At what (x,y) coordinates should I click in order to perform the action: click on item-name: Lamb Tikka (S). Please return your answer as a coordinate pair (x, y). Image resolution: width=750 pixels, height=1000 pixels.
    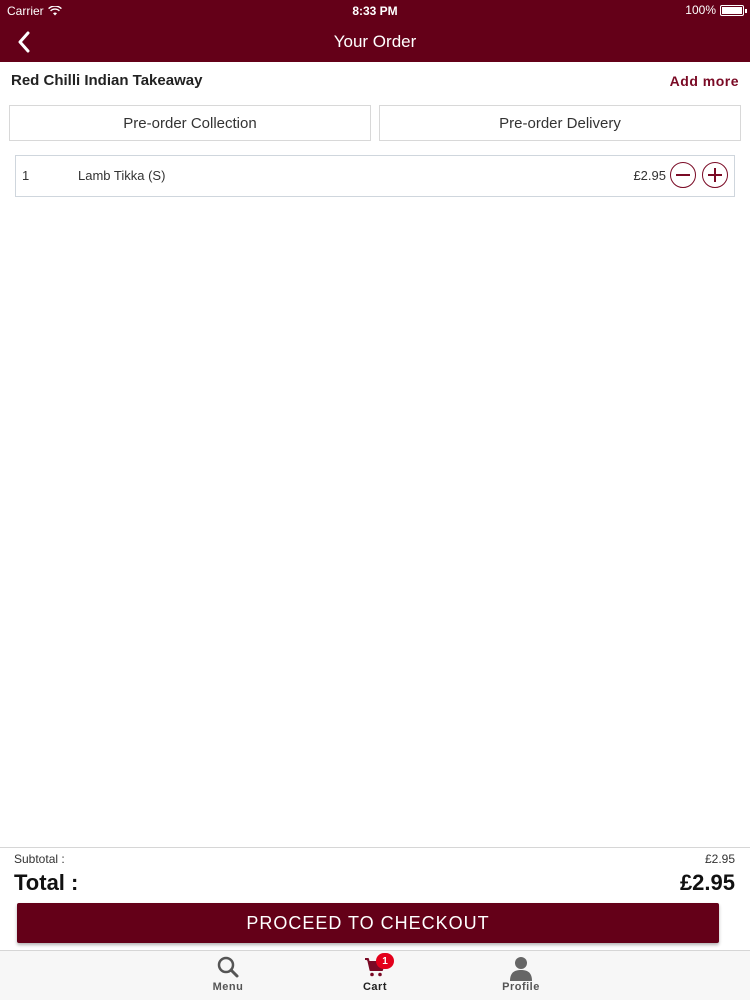
    Looking at the image, I should click on (122, 175).